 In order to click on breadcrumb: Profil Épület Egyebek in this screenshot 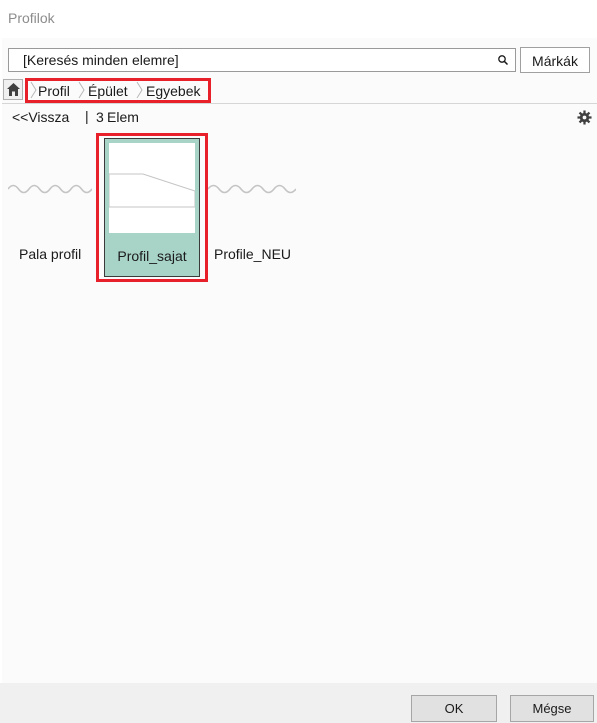, I will do `click(299, 91)`.